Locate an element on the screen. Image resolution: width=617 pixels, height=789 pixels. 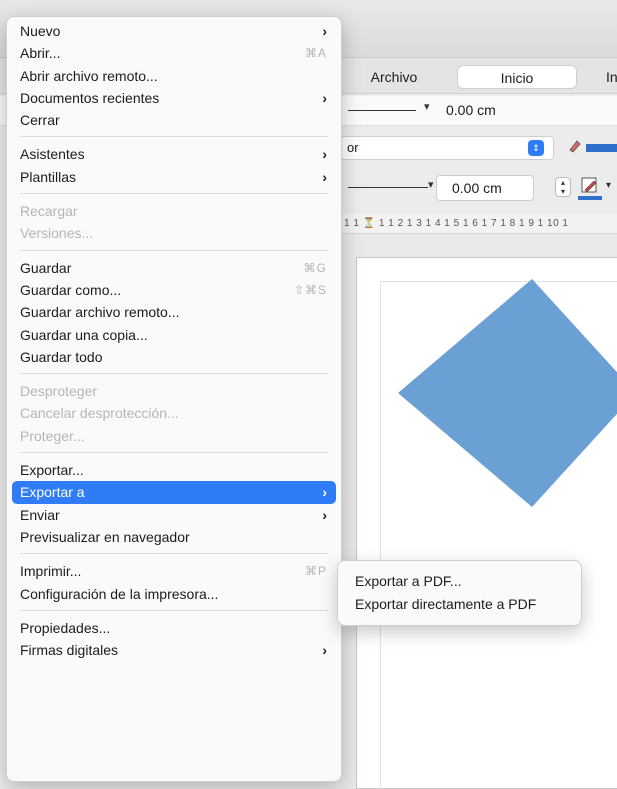
menu-item-exportar-a: Exportar a › is located at coordinates (174, 492).